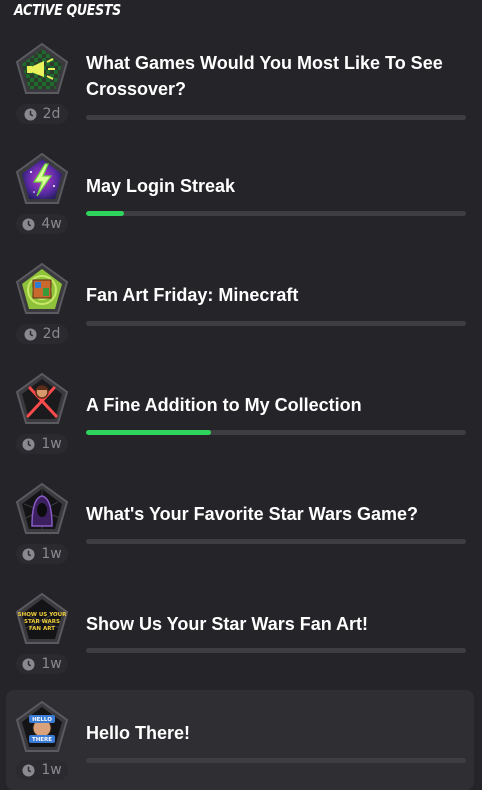 The width and height of the screenshot is (482, 790). Describe the element at coordinates (42, 740) in the screenshot. I see `svg-text: THERE` at that location.